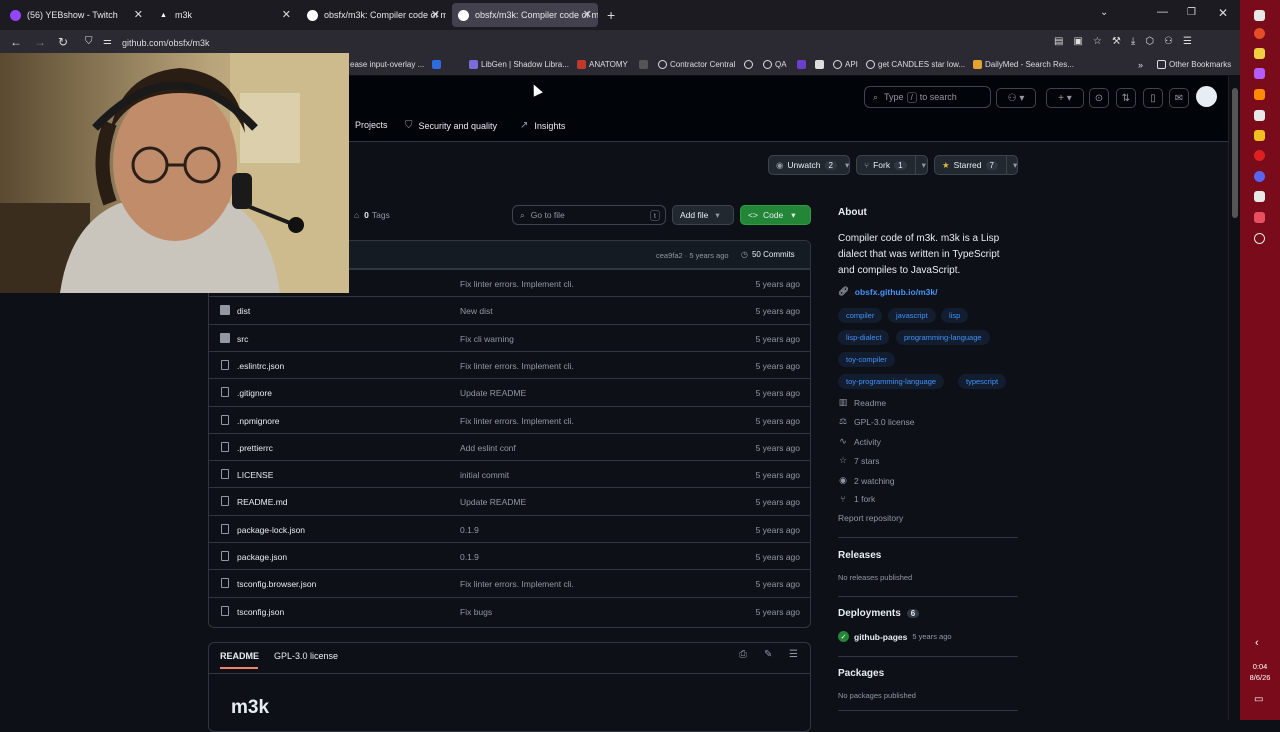  Describe the element at coordinates (262, 557) in the screenshot. I see `file-name: package.json` at that location.